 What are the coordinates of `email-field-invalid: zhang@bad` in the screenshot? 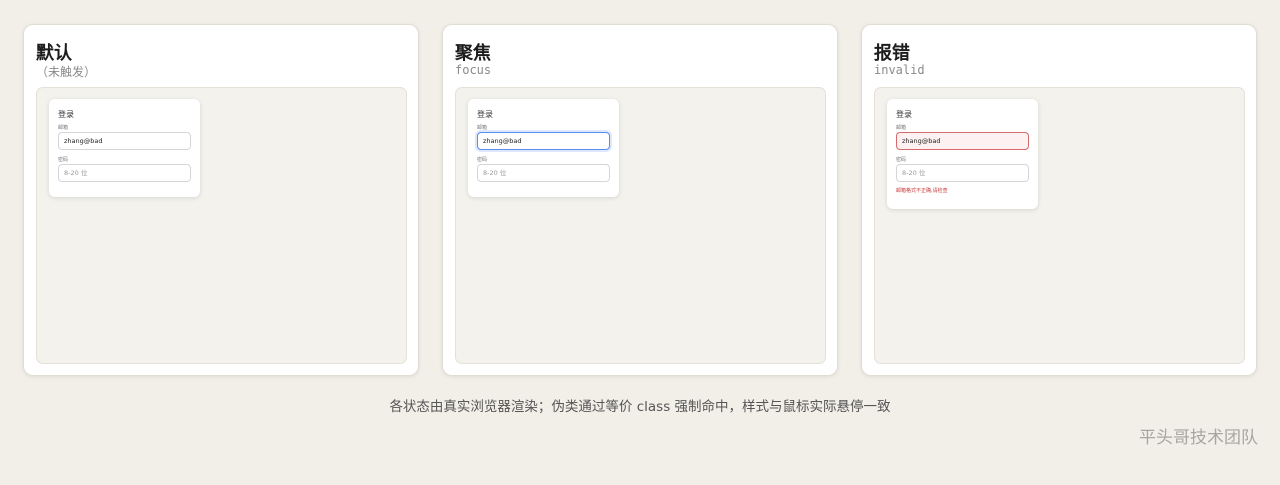 It's located at (962, 141).